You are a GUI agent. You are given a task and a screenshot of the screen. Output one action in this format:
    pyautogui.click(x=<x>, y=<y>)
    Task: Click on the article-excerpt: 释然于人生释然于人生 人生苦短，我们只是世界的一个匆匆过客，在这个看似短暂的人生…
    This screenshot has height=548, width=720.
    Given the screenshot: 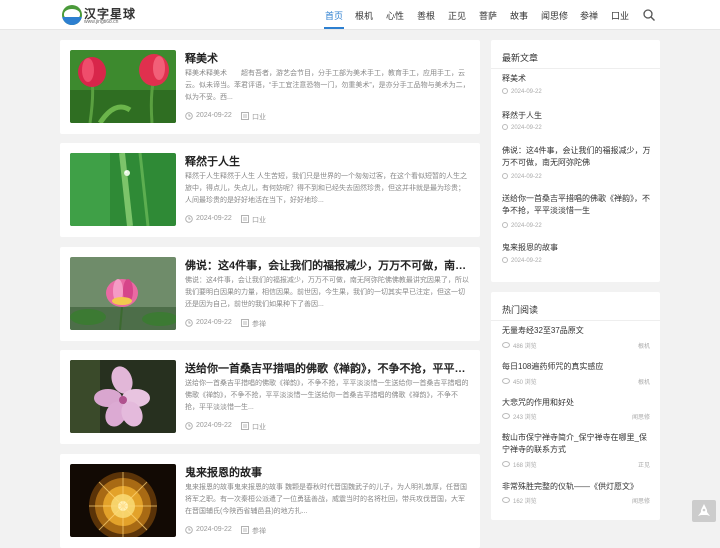 What is the action you would take?
    pyautogui.click(x=326, y=188)
    